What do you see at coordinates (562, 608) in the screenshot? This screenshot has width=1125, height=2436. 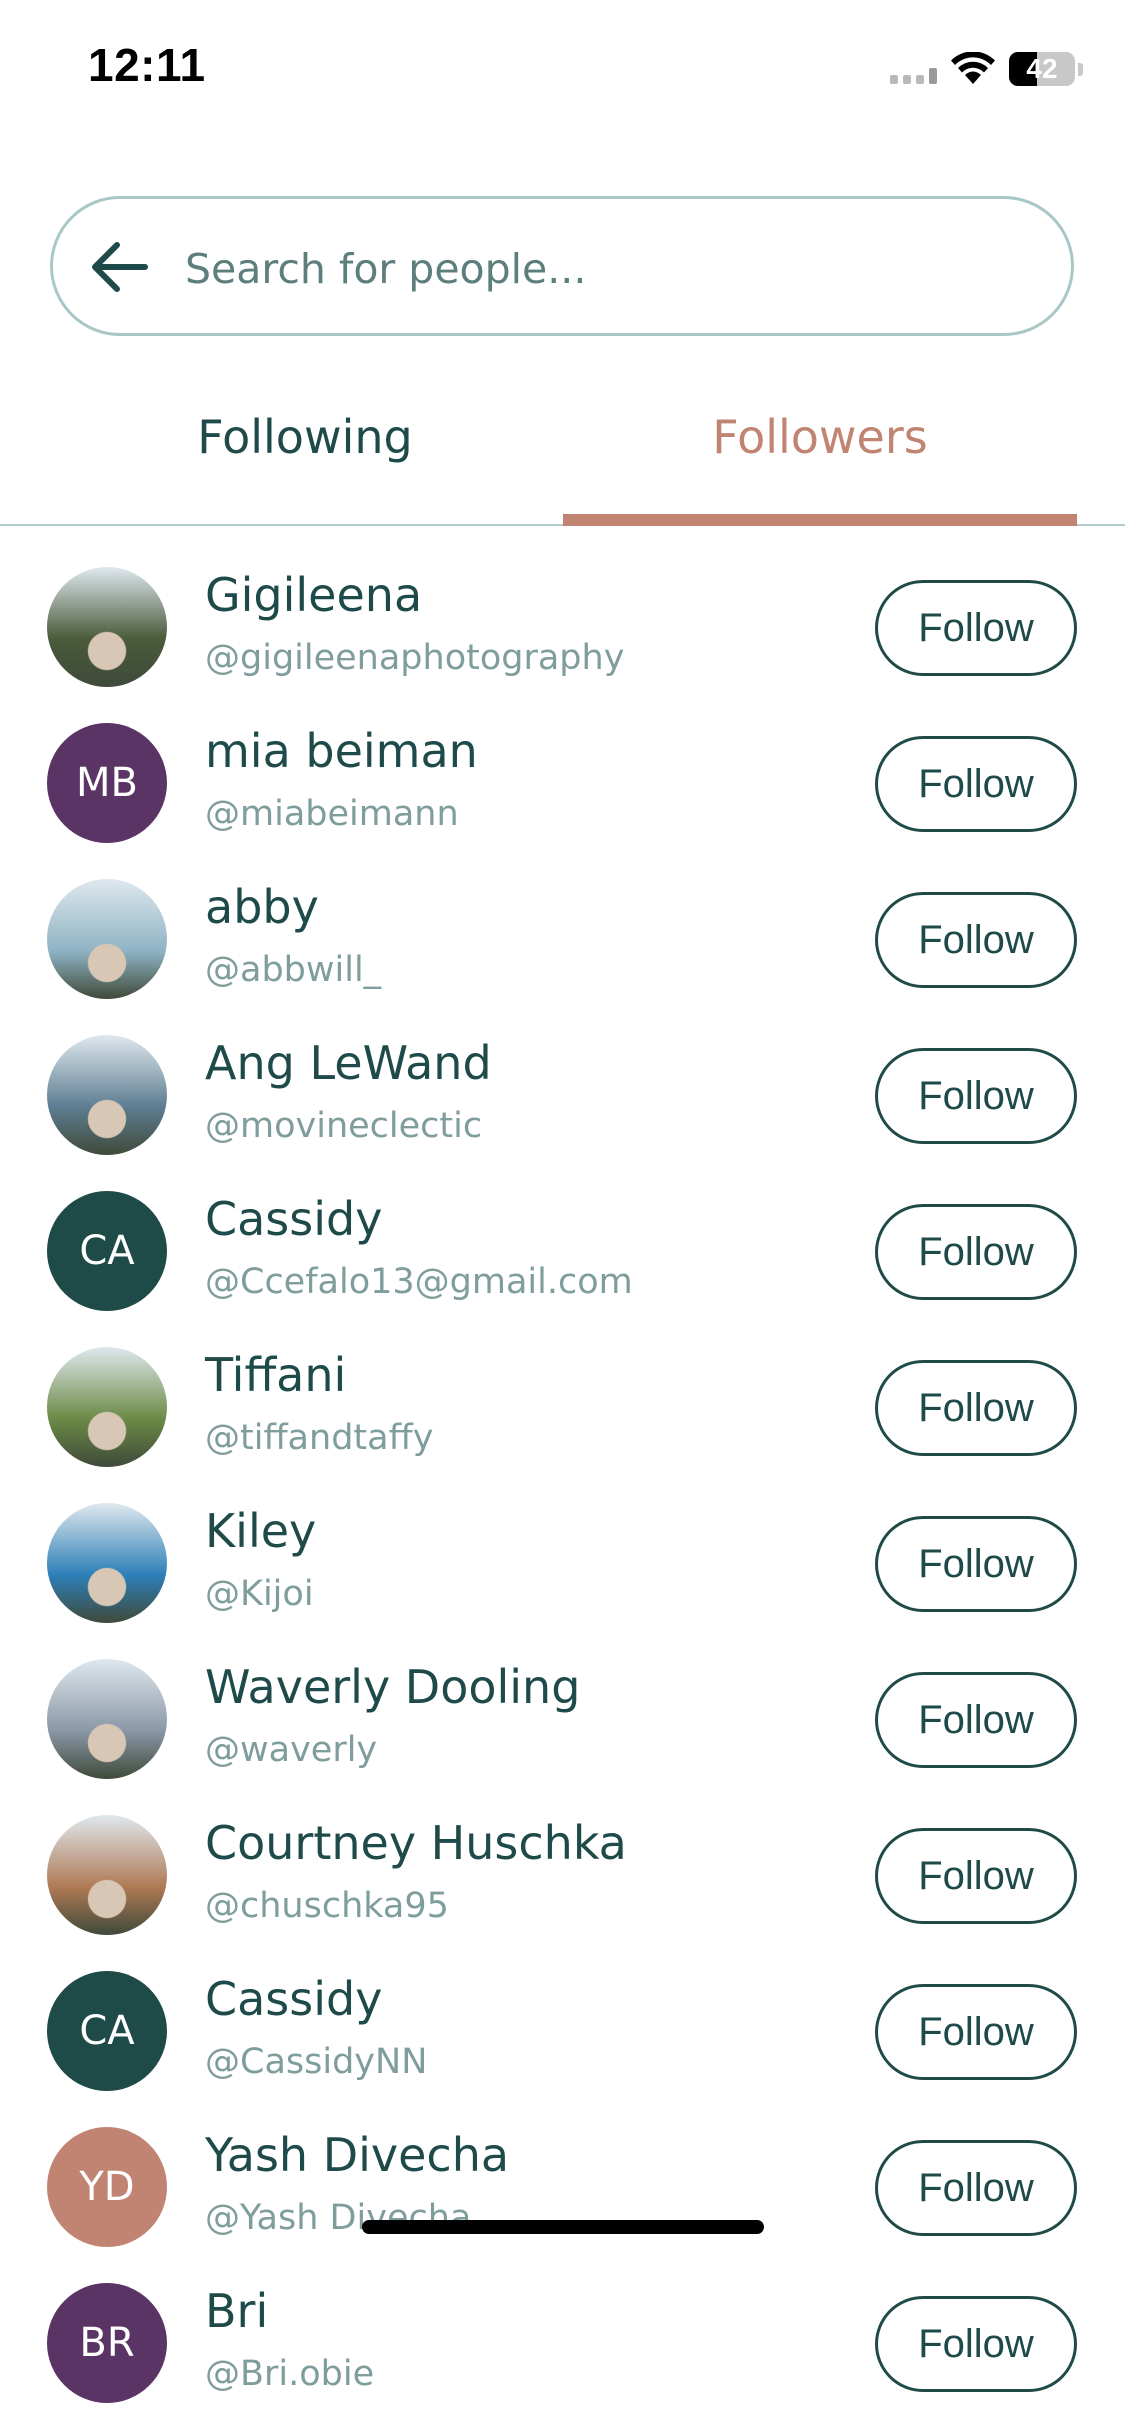 I see `follower-row: Gigileena @gigileenaphotography Follow` at bounding box center [562, 608].